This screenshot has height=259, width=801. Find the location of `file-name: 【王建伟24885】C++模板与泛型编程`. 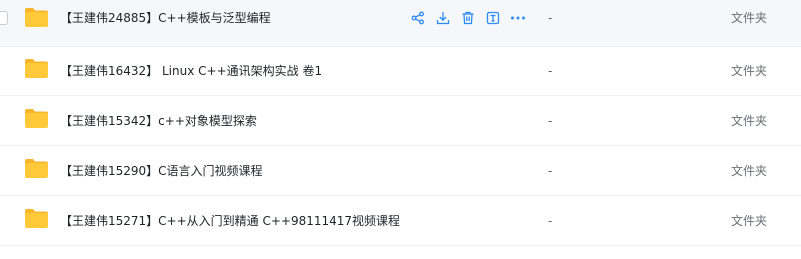

file-name: 【王建伟24885】C++模板与泛型编程 is located at coordinates (165, 23).